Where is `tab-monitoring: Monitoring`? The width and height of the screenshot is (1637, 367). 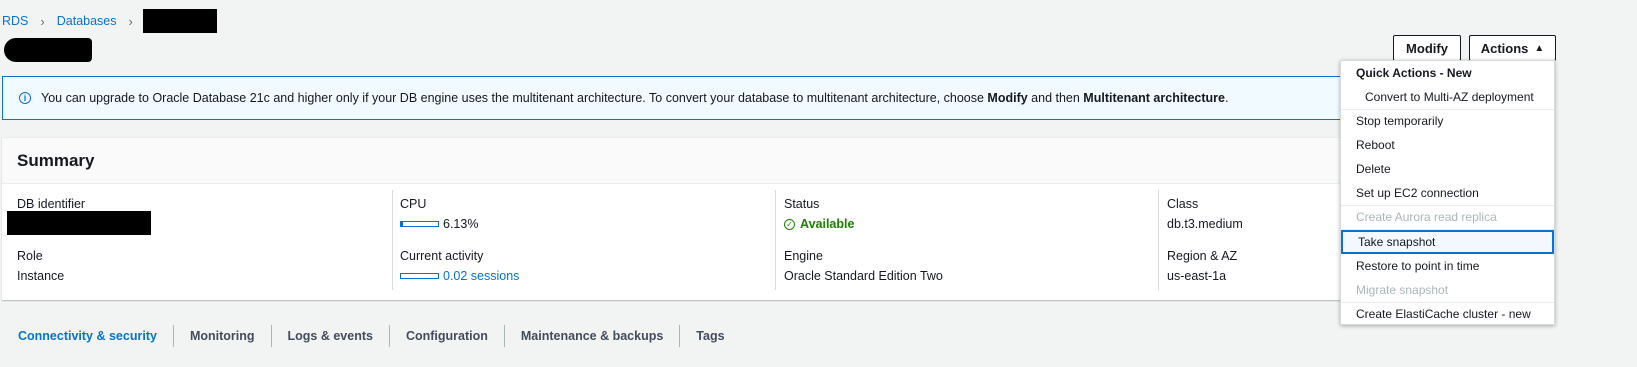
tab-monitoring: Monitoring is located at coordinates (221, 336).